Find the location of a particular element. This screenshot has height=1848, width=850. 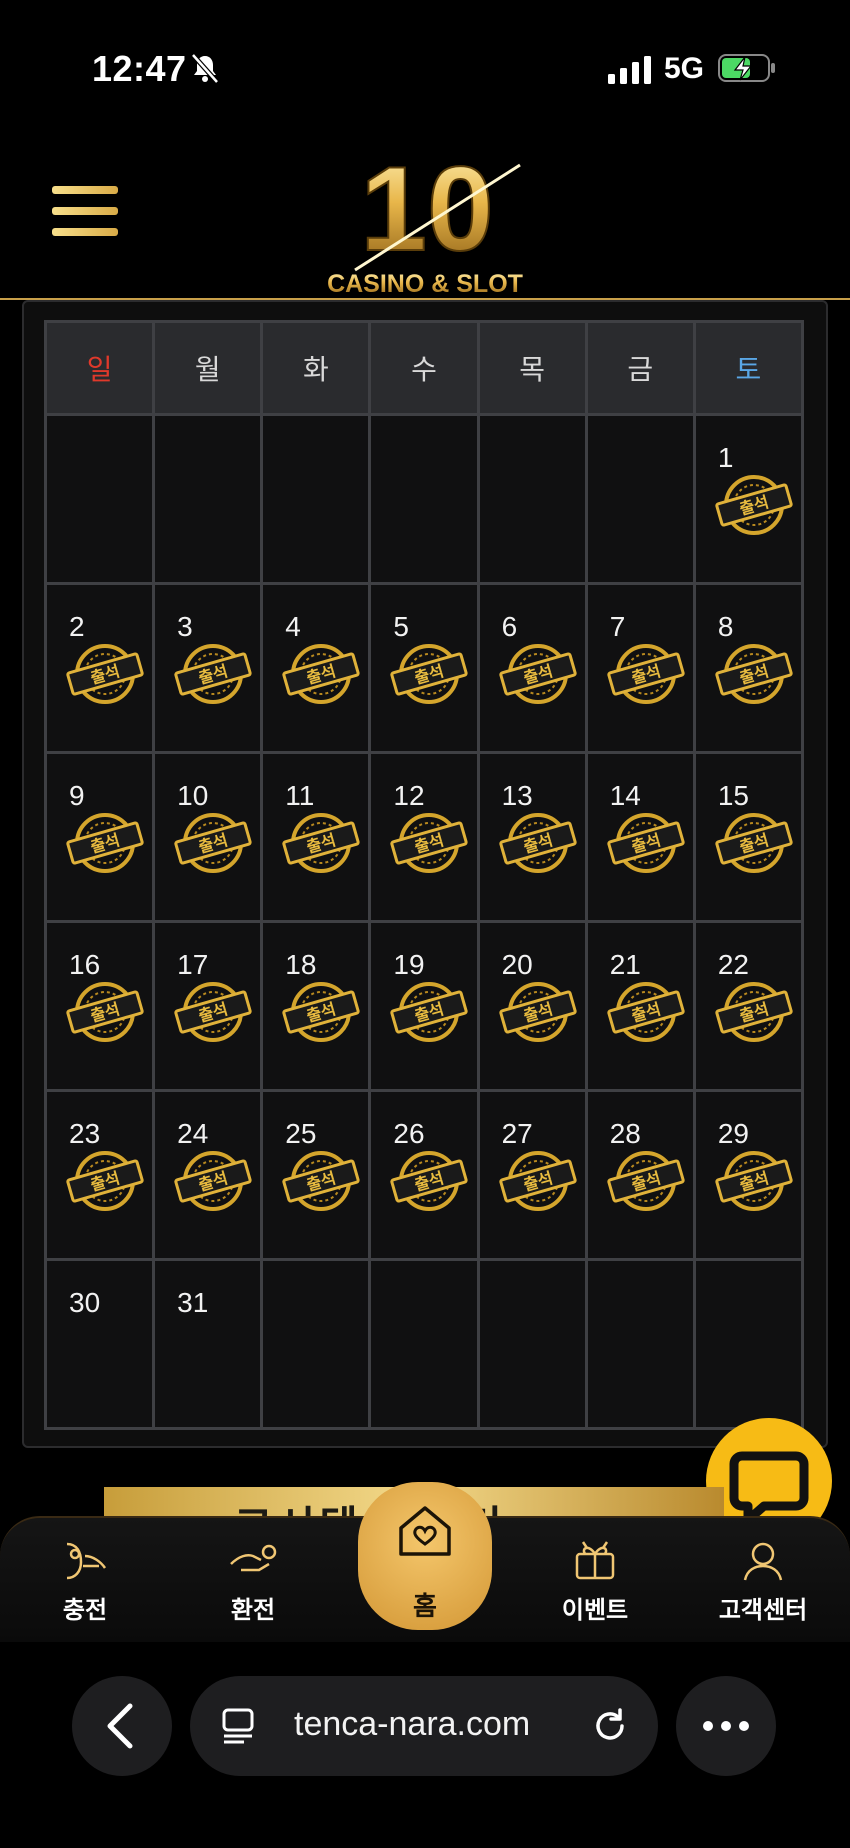

calendar-day-cell: 13 출석 is located at coordinates (532, 837).